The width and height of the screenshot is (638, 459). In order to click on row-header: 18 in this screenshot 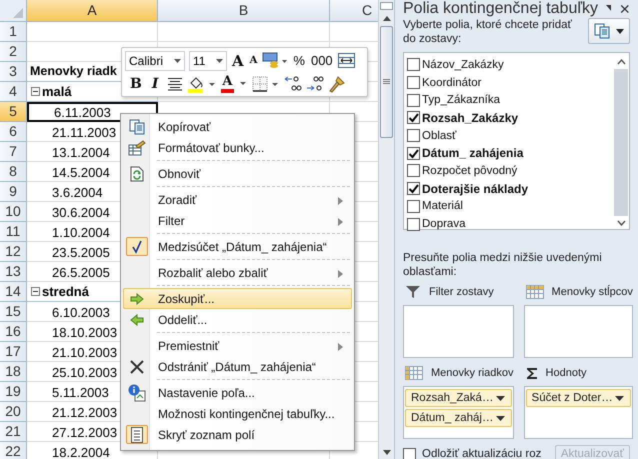, I will do `click(13, 372)`.